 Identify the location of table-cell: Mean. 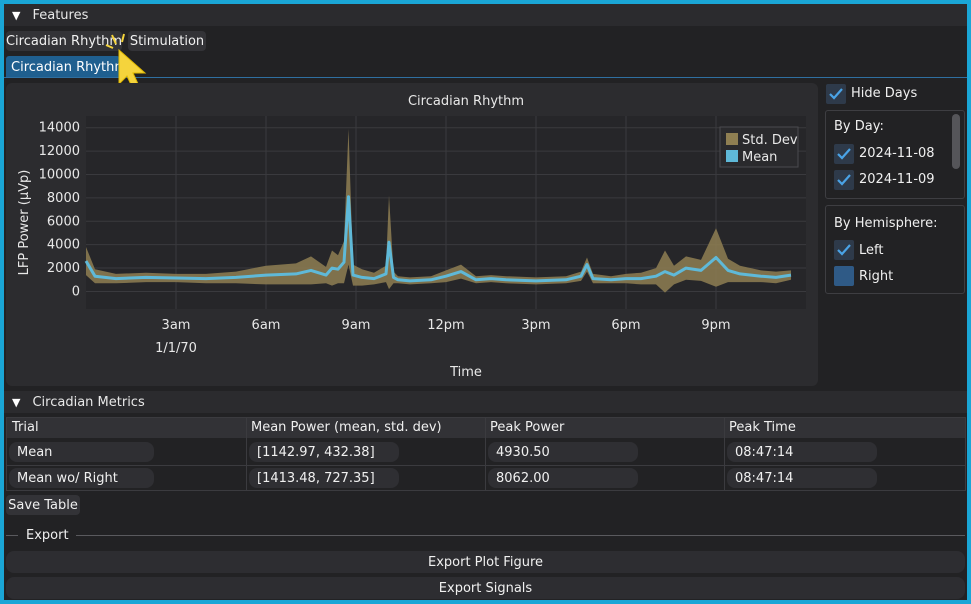
(81, 452).